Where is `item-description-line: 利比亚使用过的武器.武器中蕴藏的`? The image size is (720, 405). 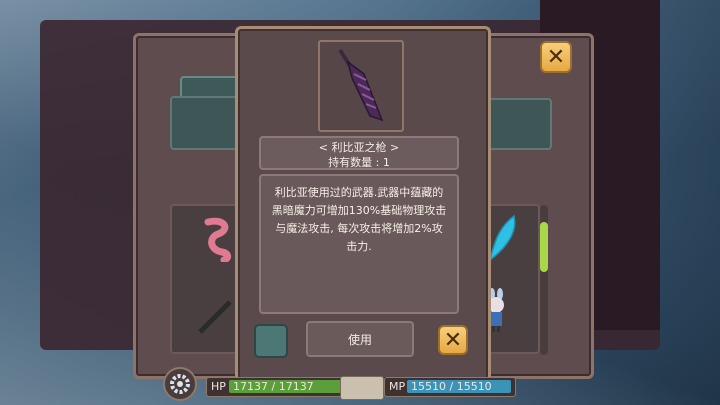
item-description-line: 利比亚使用过的武器.武器中蕴藏的 is located at coordinates (359, 192).